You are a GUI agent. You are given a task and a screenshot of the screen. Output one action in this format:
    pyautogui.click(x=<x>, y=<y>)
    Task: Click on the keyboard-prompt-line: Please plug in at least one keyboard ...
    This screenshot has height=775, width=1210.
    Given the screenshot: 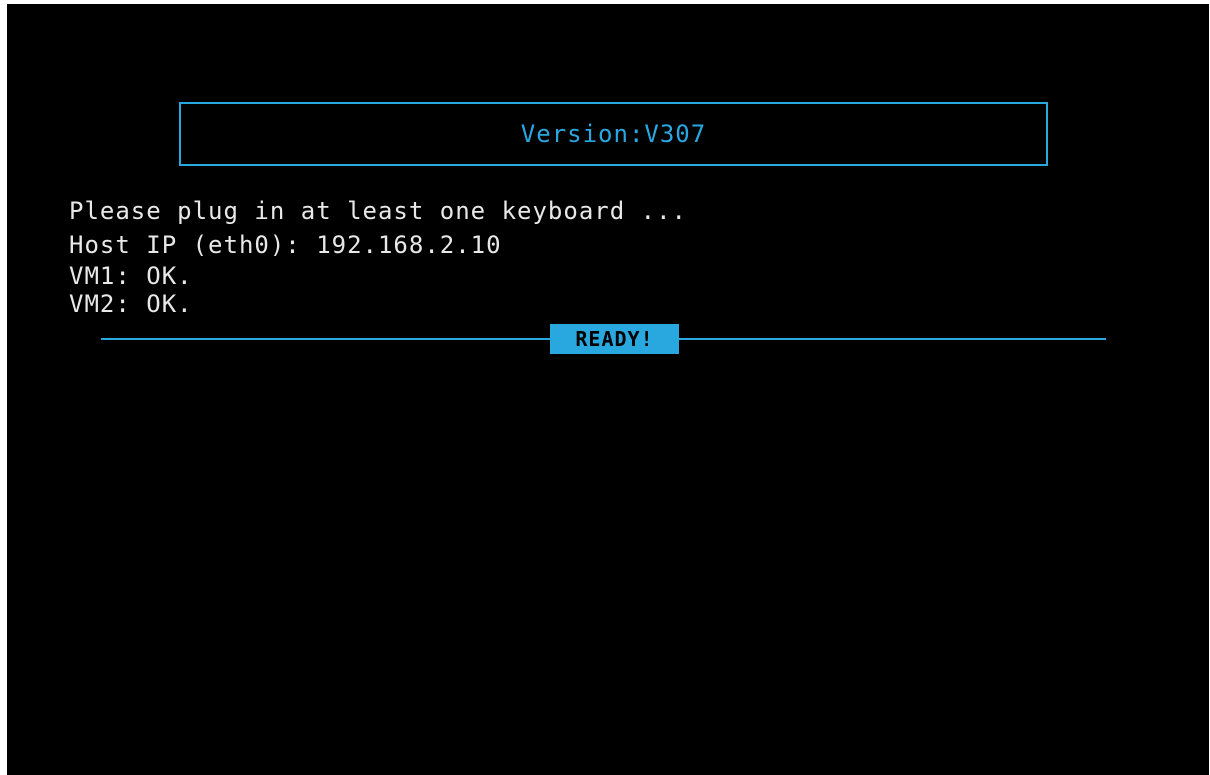 What is the action you would take?
    pyautogui.click(x=378, y=211)
    